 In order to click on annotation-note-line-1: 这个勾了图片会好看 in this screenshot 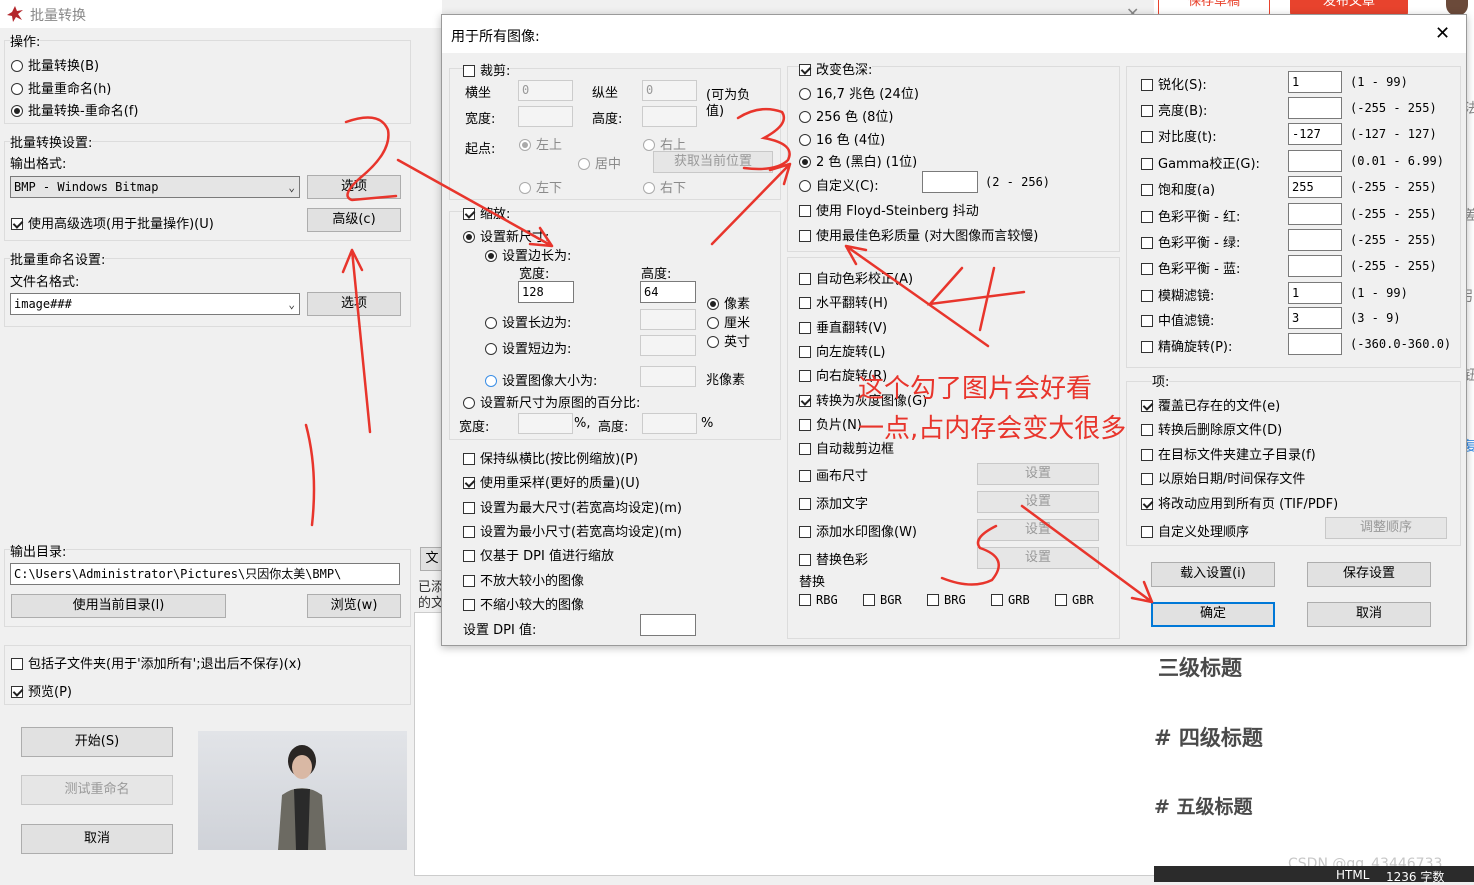, I will do `click(975, 389)`.